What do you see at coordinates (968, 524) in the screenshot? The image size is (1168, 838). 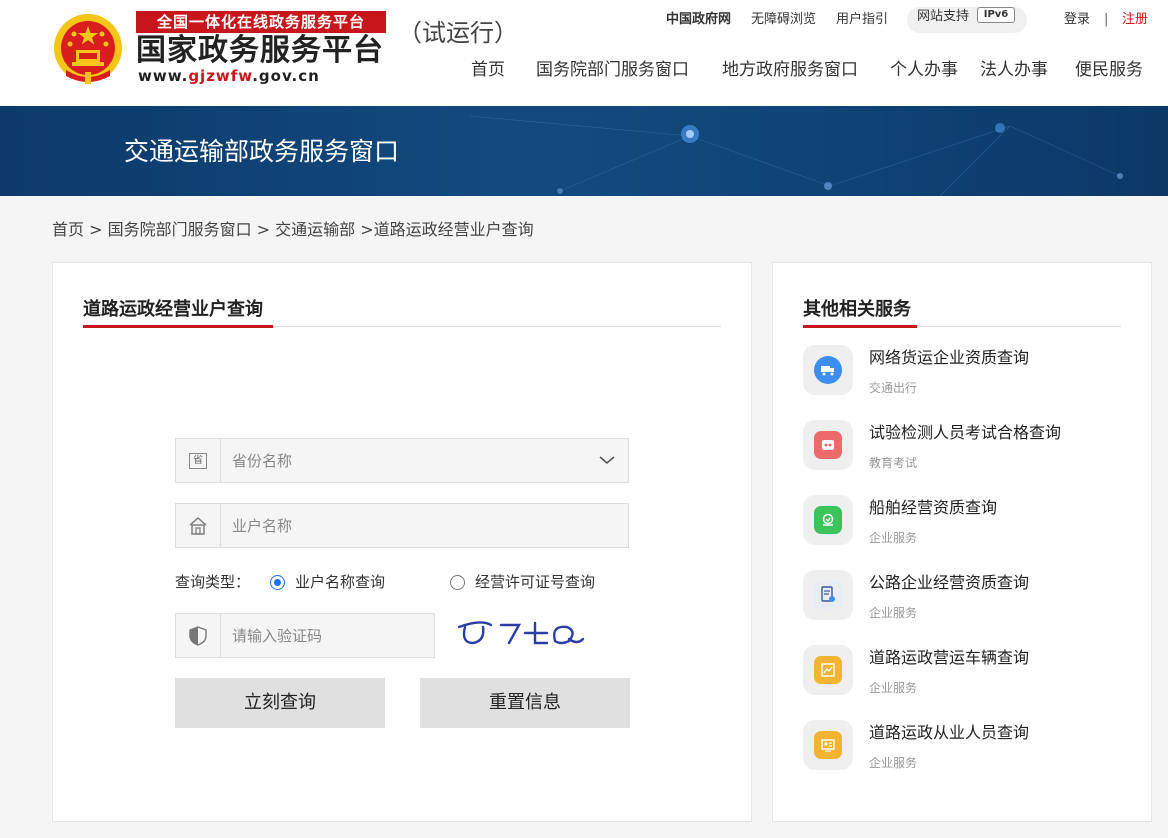 I see `service-item: 船舶经营资质查询 企业服务` at bounding box center [968, 524].